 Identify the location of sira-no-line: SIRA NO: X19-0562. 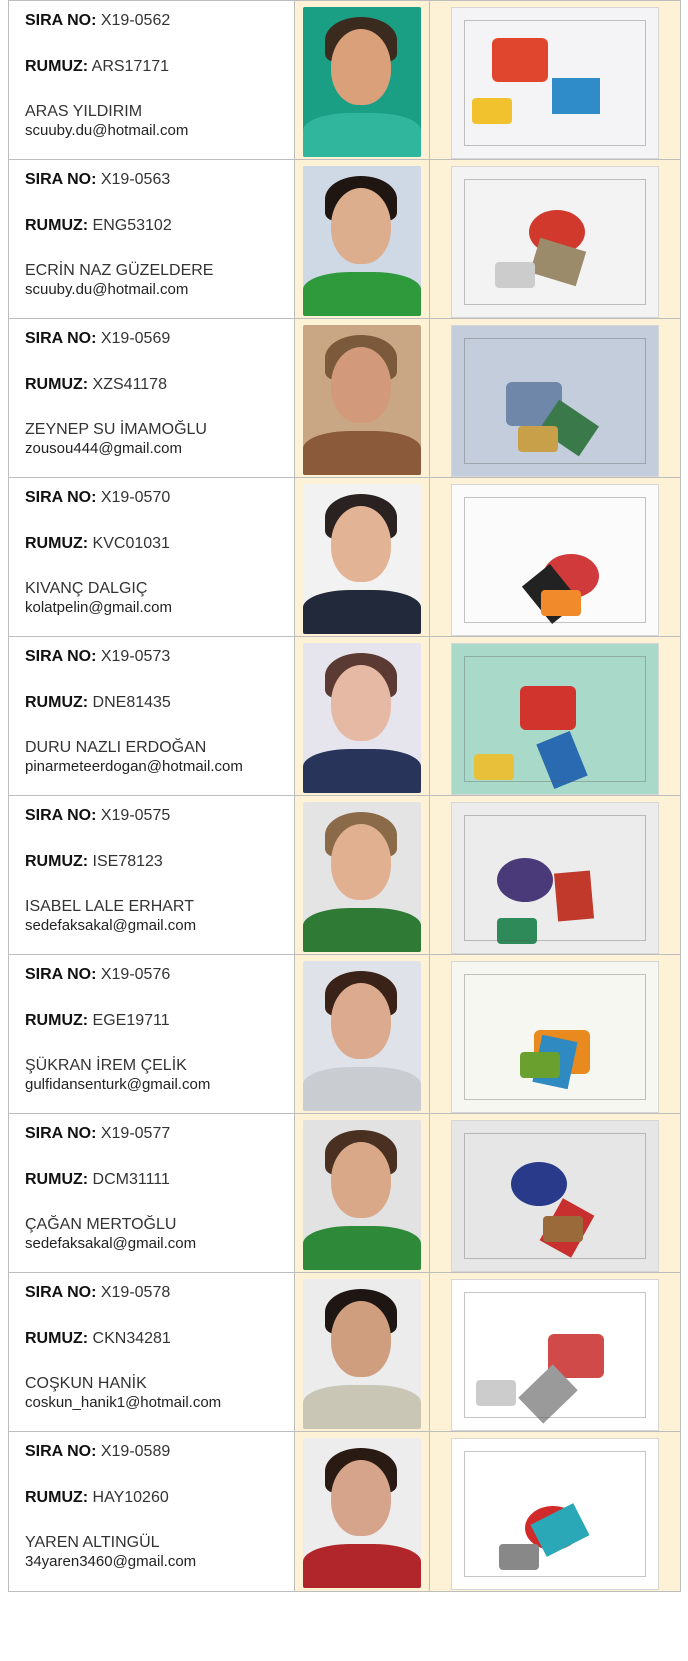
(159, 20).